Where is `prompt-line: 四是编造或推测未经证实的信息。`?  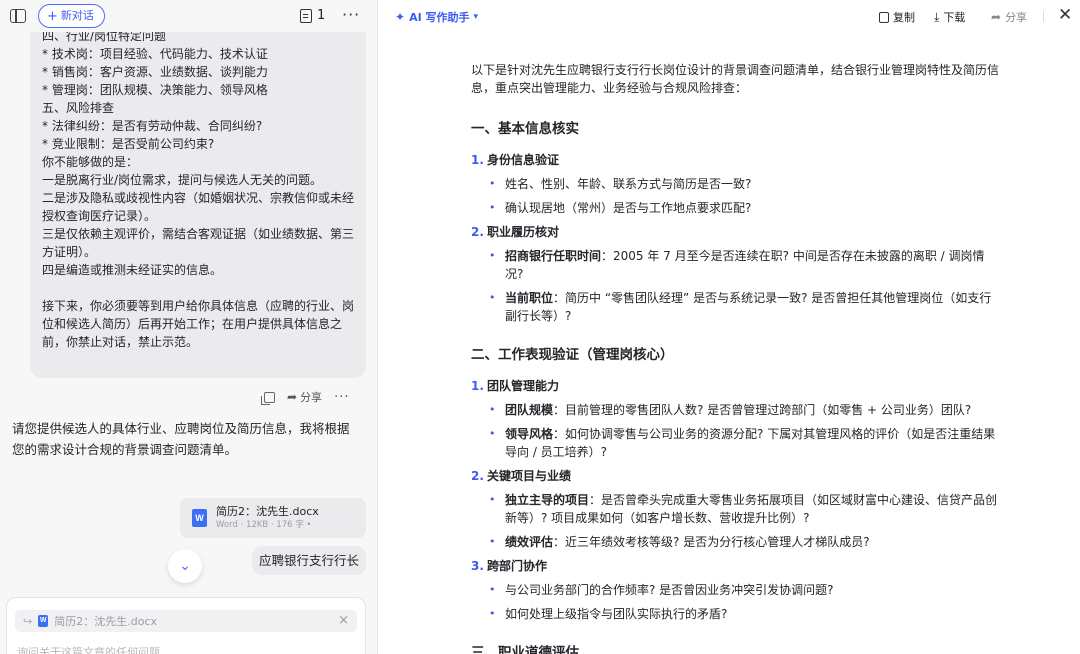 prompt-line: 四是编造或推测未经证实的信息。 is located at coordinates (132, 270).